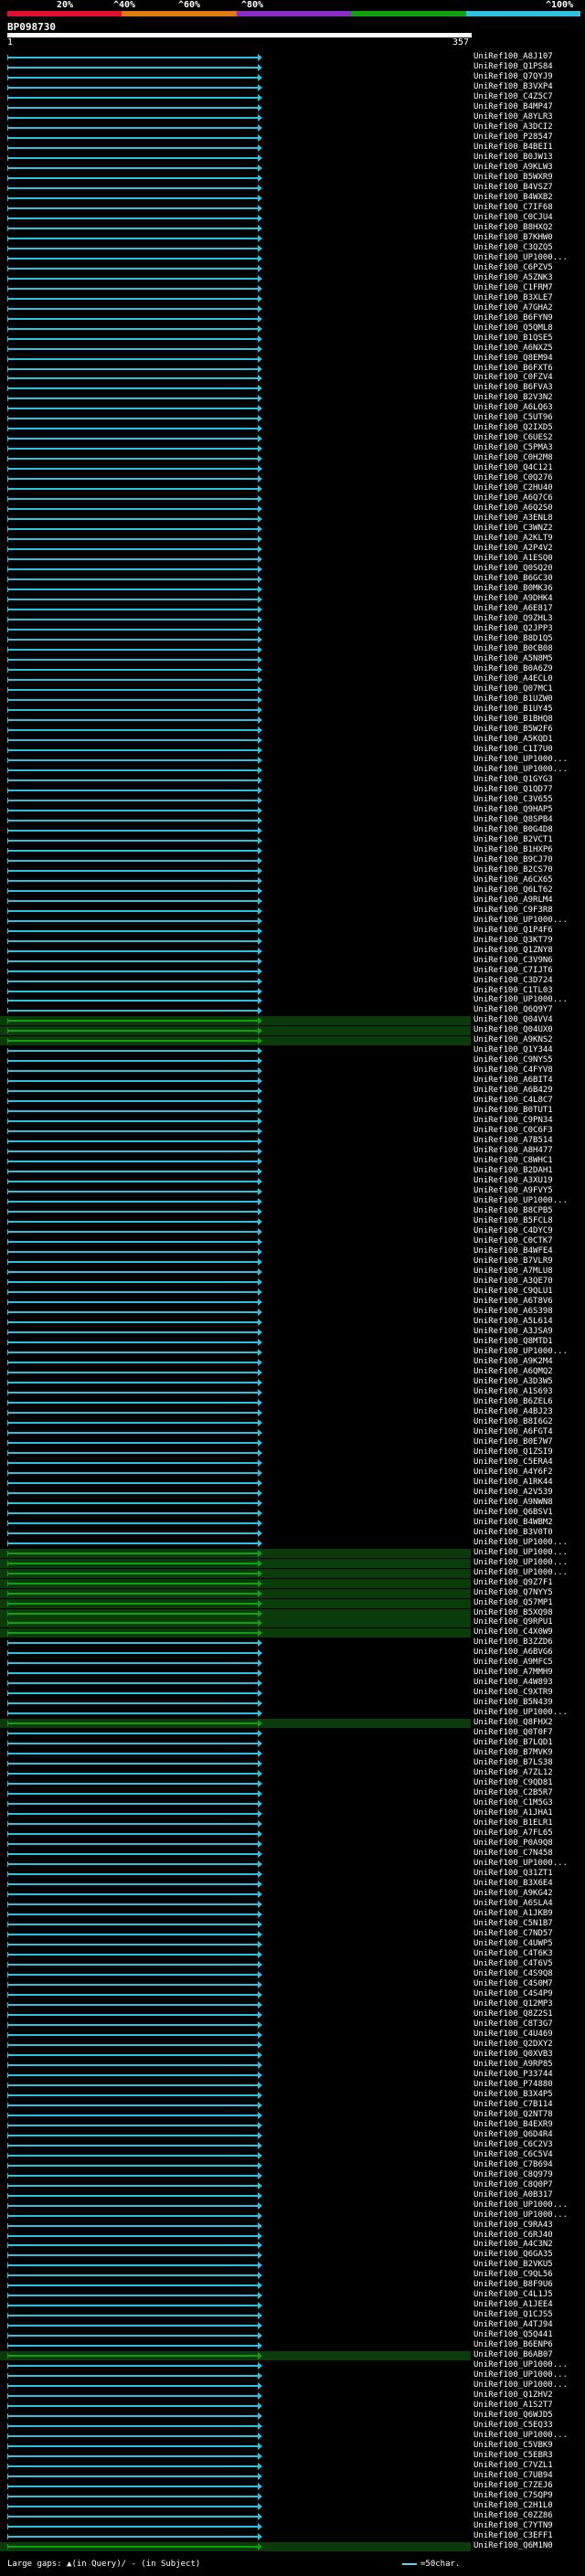  Describe the element at coordinates (293, 1994) in the screenshot. I see `hit-row: UniRef100_C4S4P9` at that location.